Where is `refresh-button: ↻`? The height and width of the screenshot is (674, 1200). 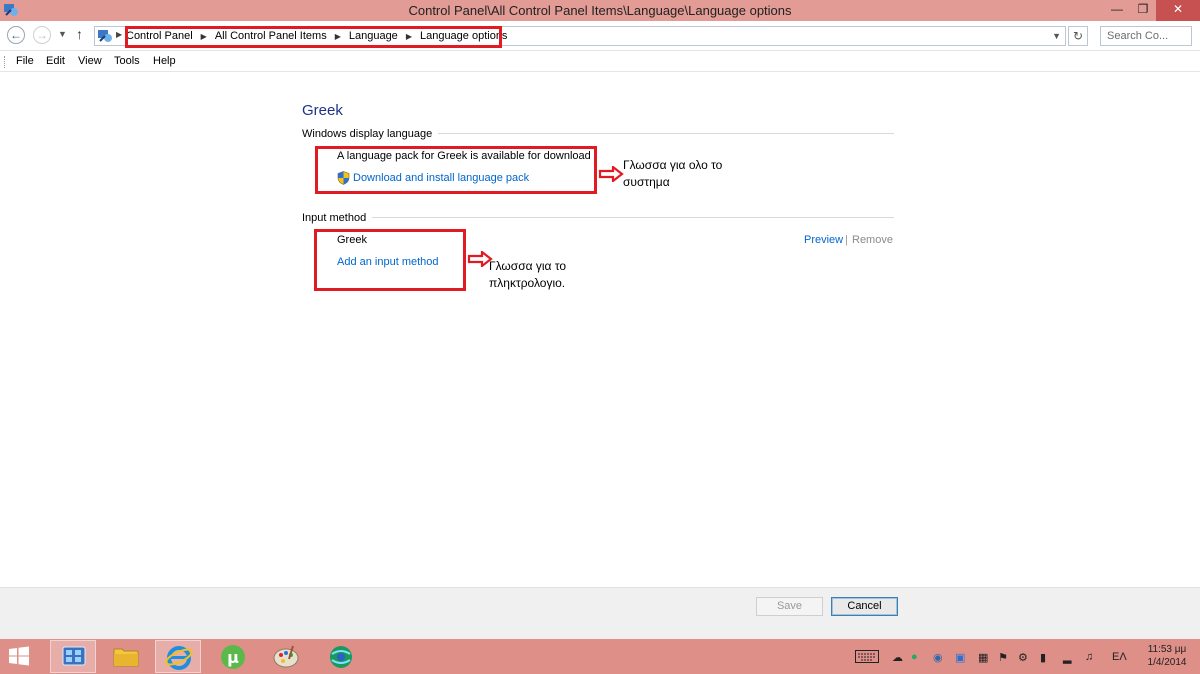 refresh-button: ↻ is located at coordinates (1078, 36).